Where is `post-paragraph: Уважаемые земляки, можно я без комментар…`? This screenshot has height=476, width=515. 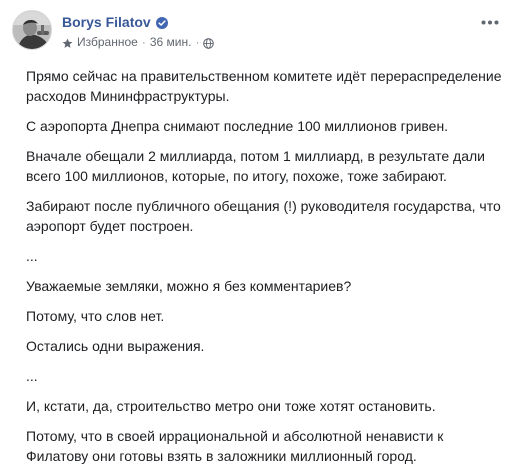 post-paragraph: Уважаемые земляки, можно я без комментар… is located at coordinates (189, 286).